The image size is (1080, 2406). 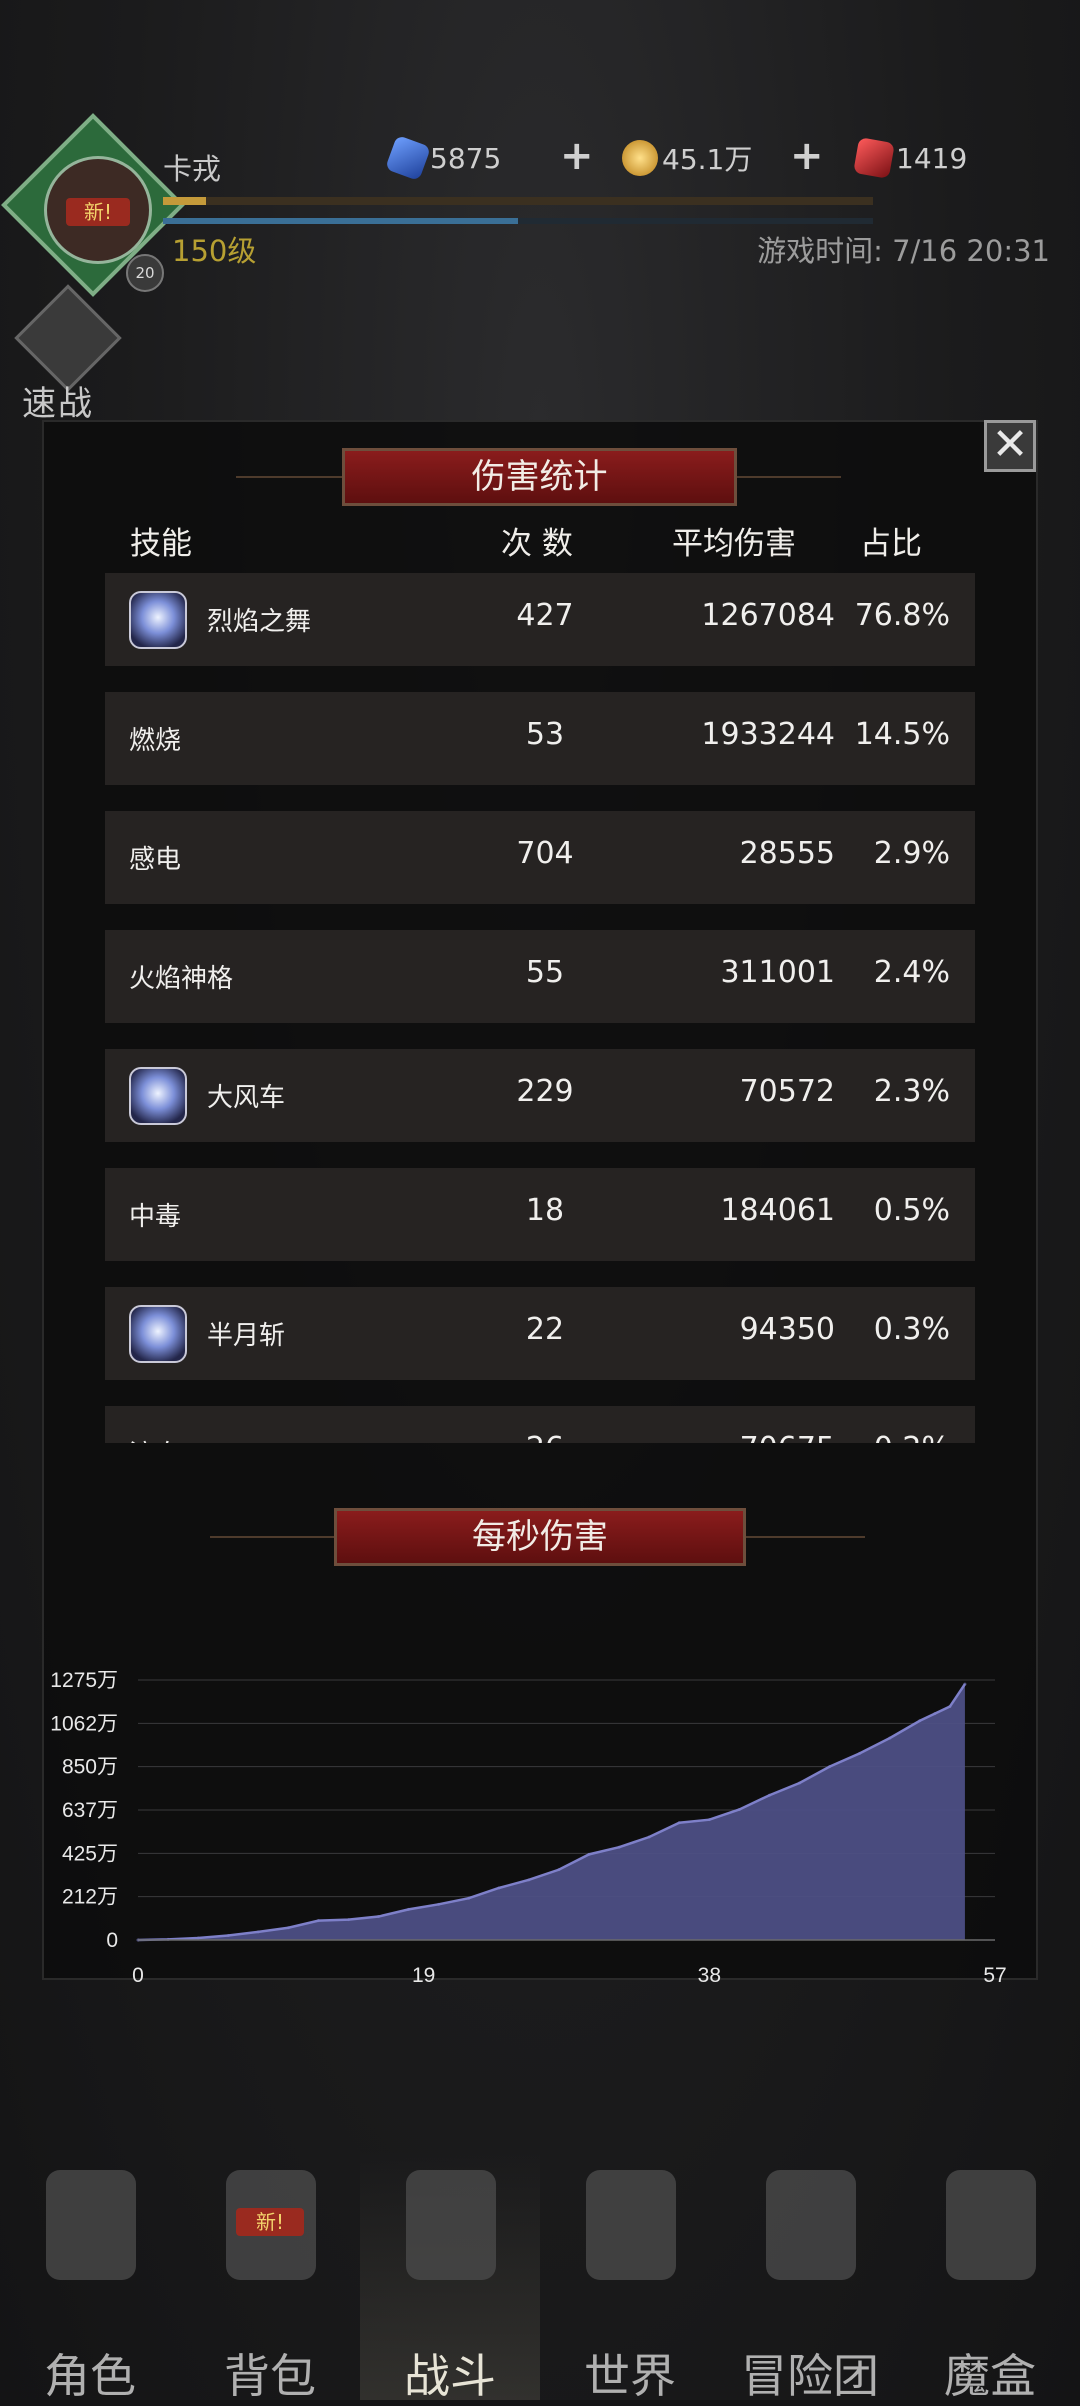 I want to click on table-row: 半月斩 22 94350 0.3%, so click(x=540, y=1333).